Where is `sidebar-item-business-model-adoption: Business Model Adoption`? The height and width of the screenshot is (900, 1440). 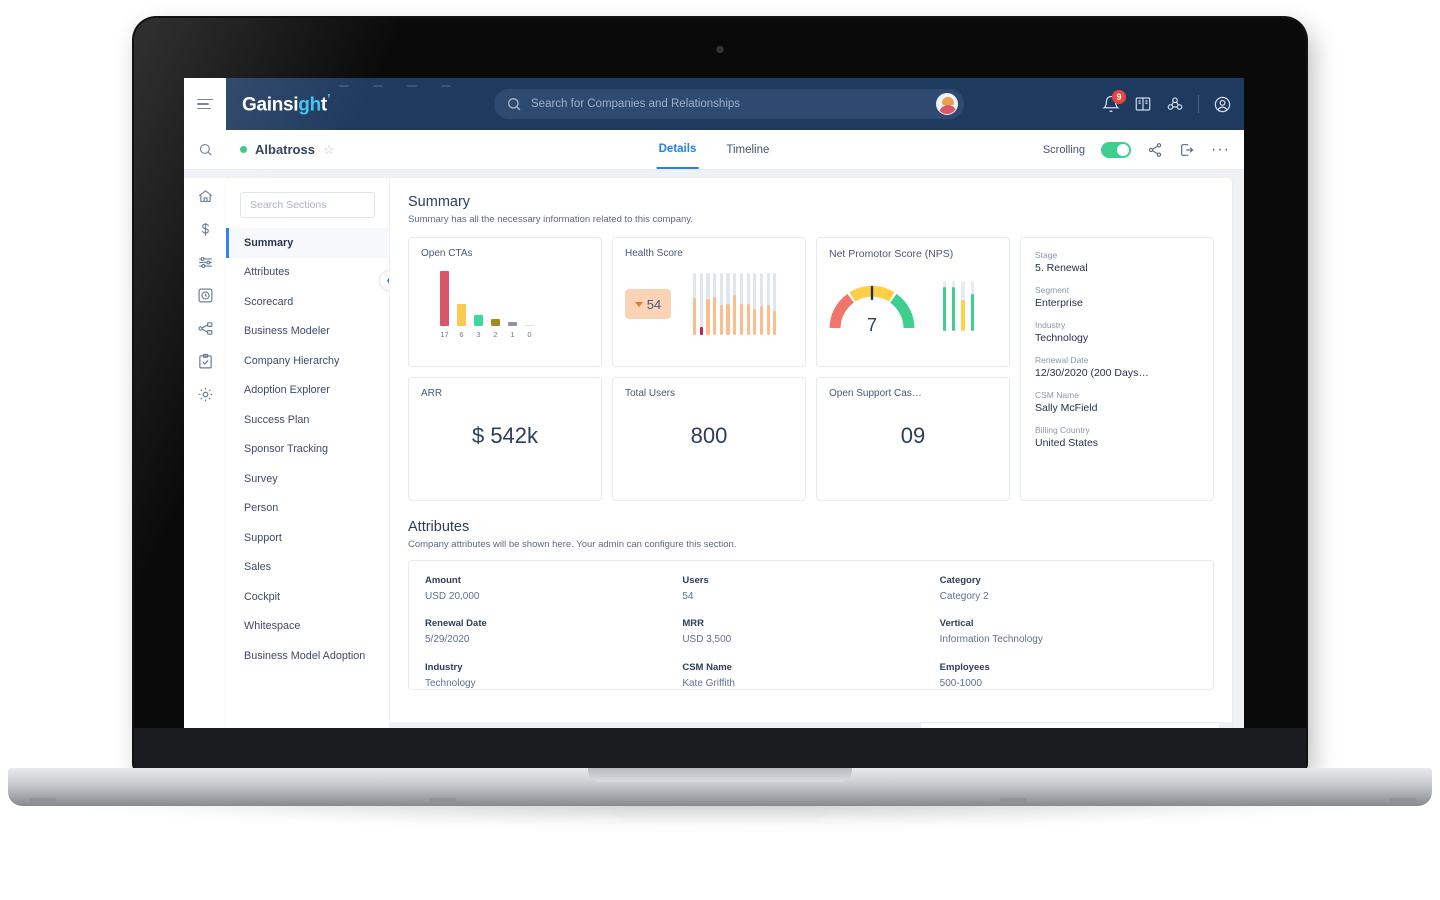
sidebar-item-business-model-adoption: Business Model Adoption is located at coordinates (307, 656).